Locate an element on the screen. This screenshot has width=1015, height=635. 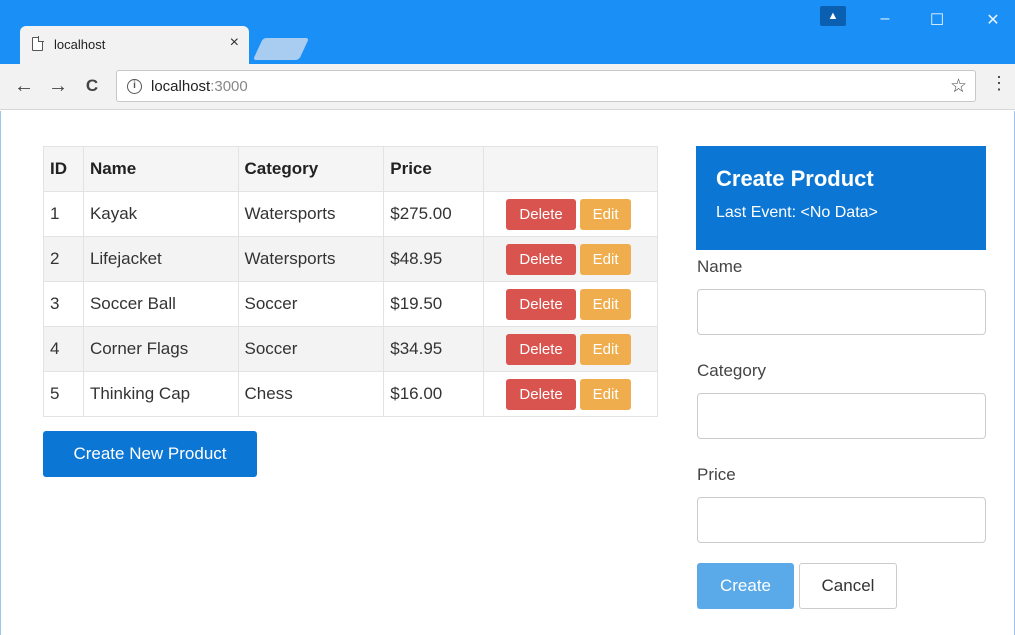
address-bar: i localhost:3000 ☆ is located at coordinates (546, 86).